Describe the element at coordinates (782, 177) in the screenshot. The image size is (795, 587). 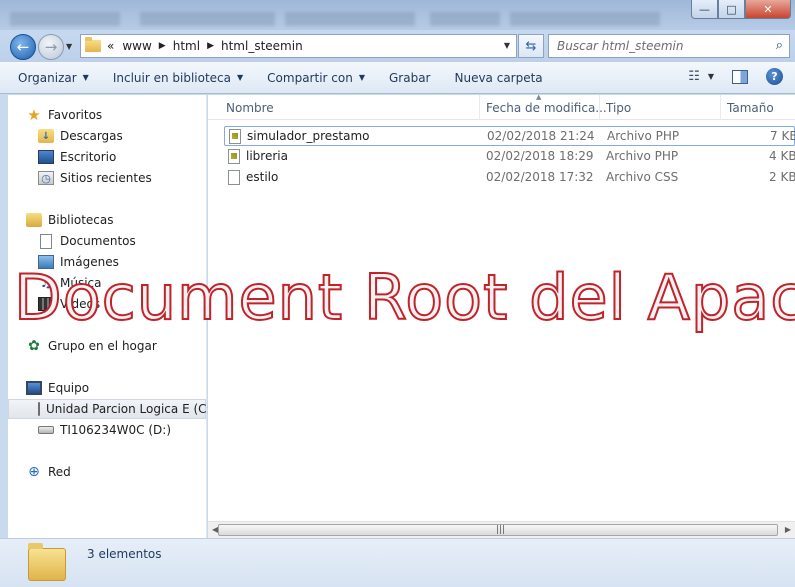
I see `file-size: 2 KB` at that location.